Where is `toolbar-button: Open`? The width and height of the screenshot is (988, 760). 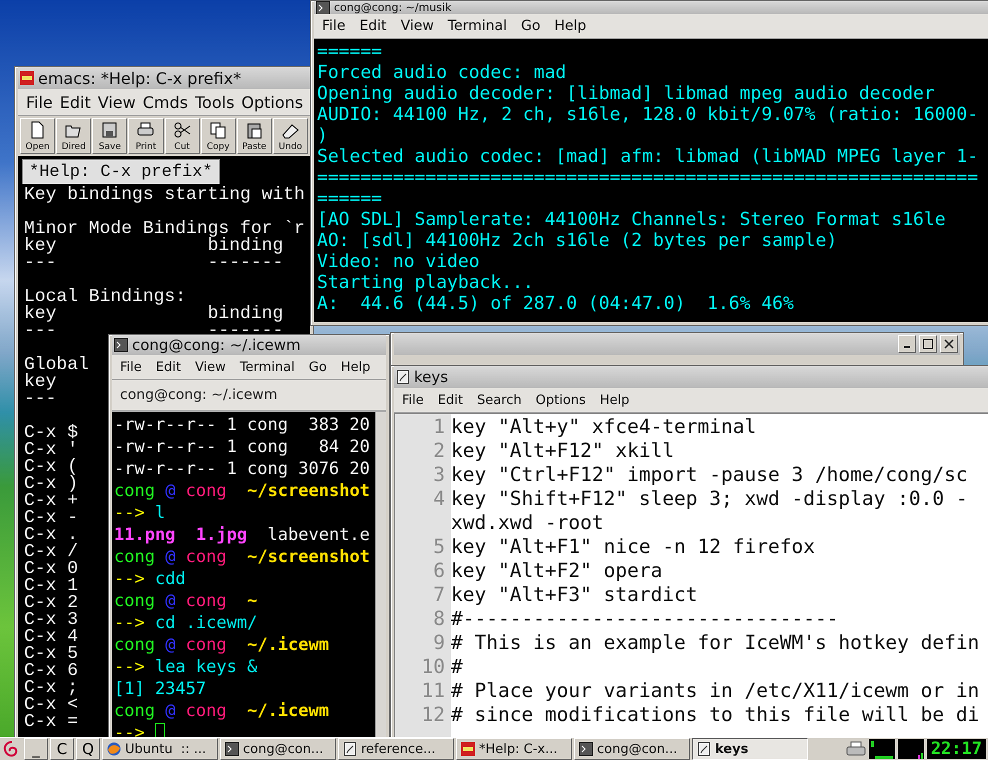
toolbar-button: Open is located at coordinates (38, 136).